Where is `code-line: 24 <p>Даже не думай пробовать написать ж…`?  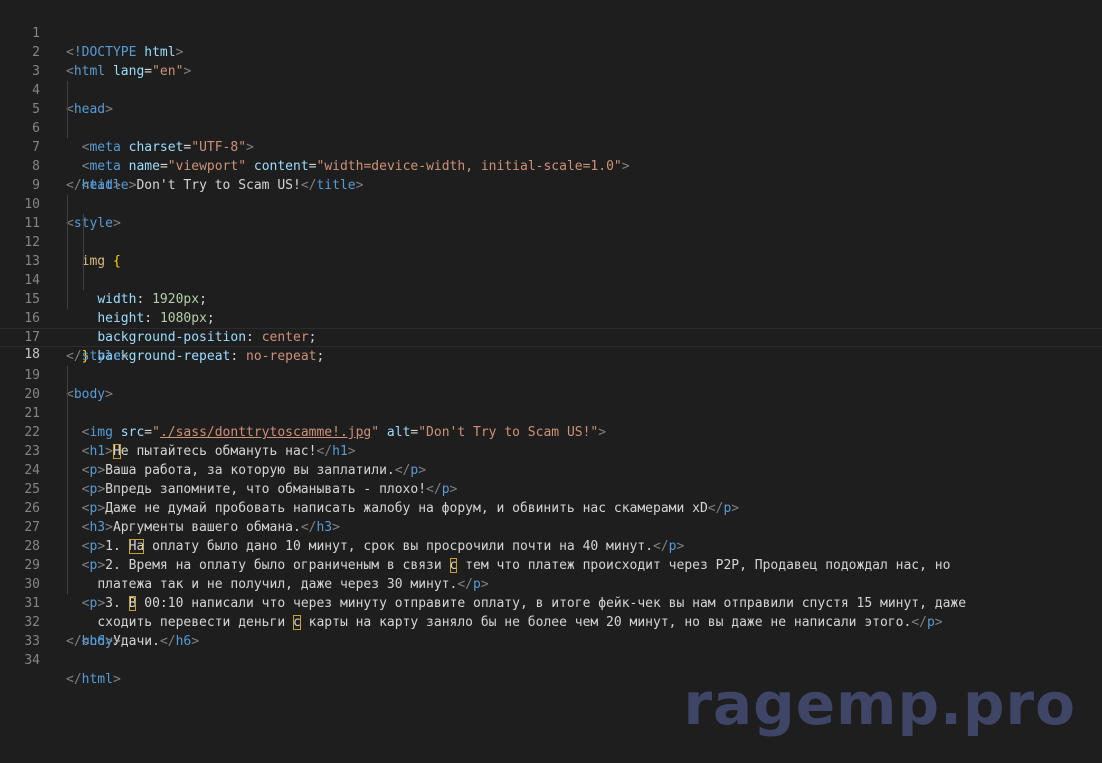 code-line: 24 <p>Даже не думай пробовать написать ж… is located at coordinates (551, 479).